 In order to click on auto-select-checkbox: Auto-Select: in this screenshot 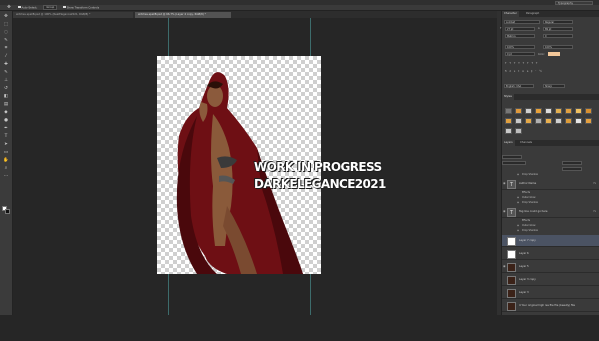, I will do `click(28, 7)`.